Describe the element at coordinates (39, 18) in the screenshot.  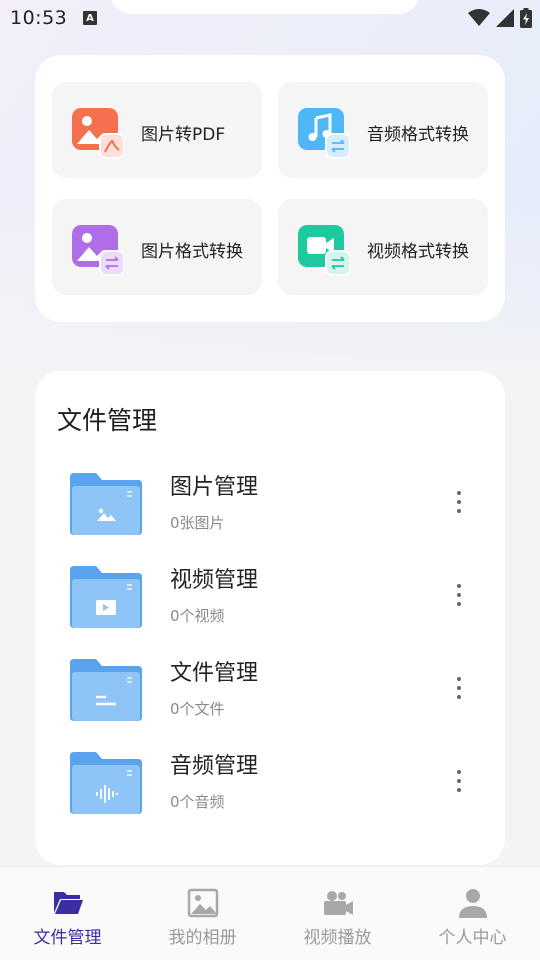
I see `status-time: 10:53` at that location.